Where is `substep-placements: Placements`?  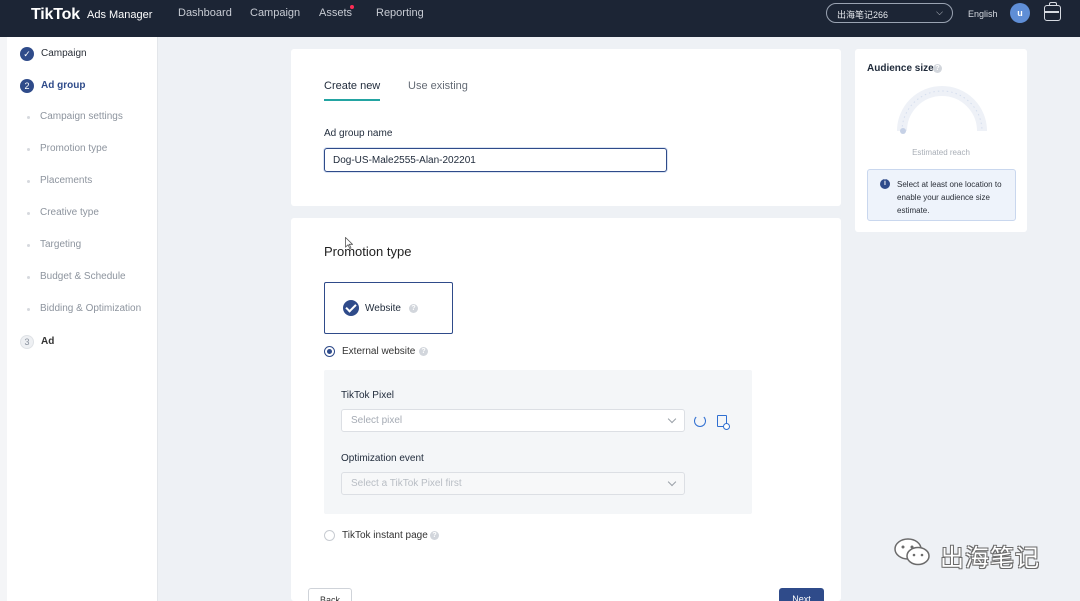
substep-placements: Placements is located at coordinates (66, 180).